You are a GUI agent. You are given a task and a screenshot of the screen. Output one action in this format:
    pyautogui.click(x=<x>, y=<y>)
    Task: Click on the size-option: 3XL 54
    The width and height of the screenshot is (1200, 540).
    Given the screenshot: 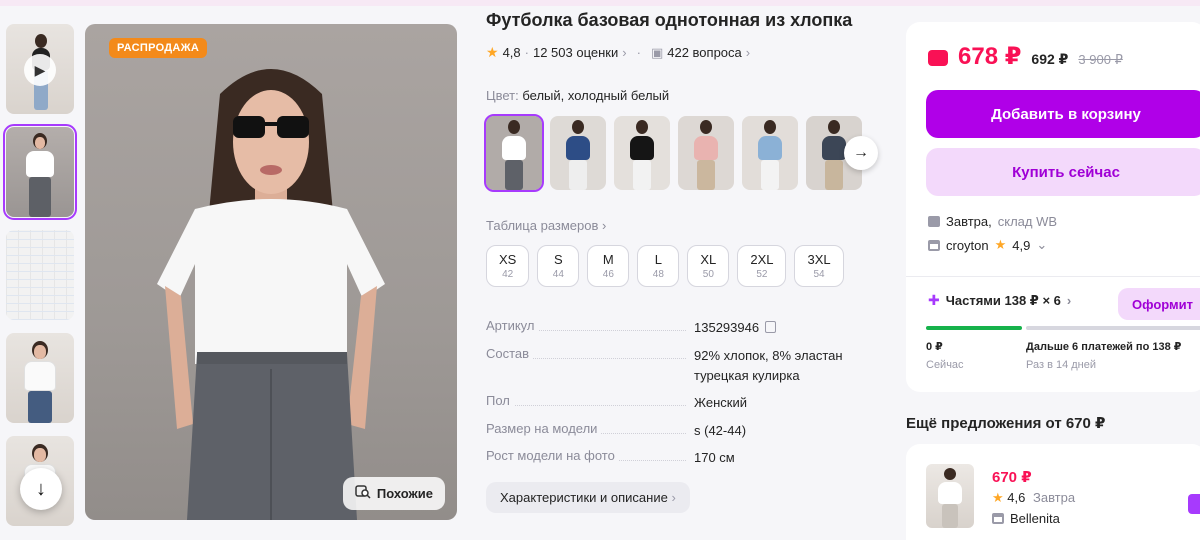 What is the action you would take?
    pyautogui.click(x=819, y=266)
    